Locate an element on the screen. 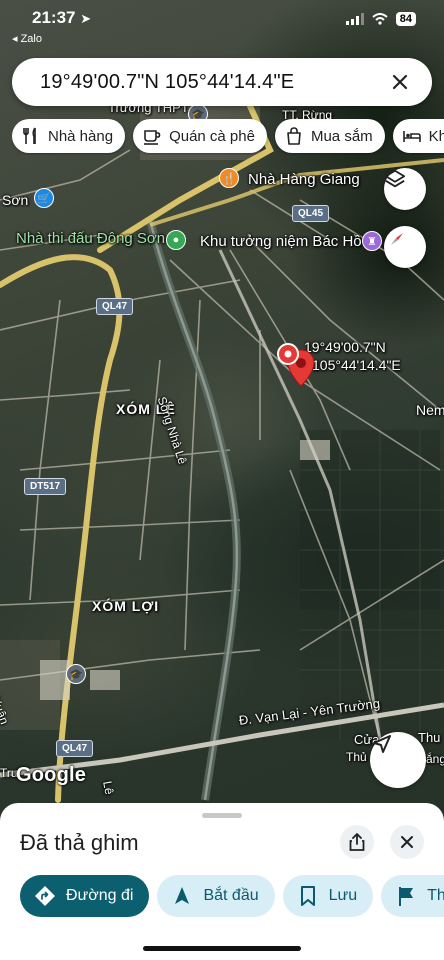  flag-icon is located at coordinates (406, 896).